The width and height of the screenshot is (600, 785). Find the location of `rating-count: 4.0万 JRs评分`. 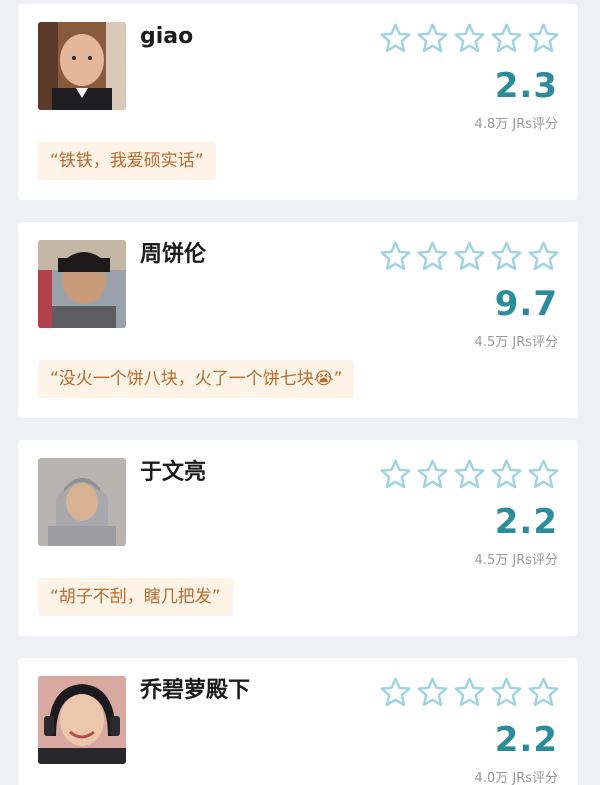

rating-count: 4.0万 JRs评分 is located at coordinates (516, 778).